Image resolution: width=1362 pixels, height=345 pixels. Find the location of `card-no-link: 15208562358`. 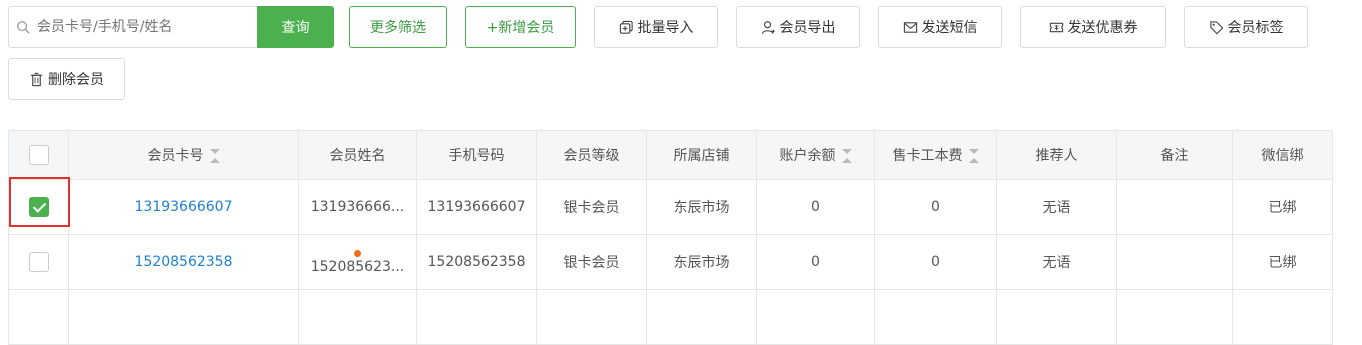

card-no-link: 15208562358 is located at coordinates (183, 262).